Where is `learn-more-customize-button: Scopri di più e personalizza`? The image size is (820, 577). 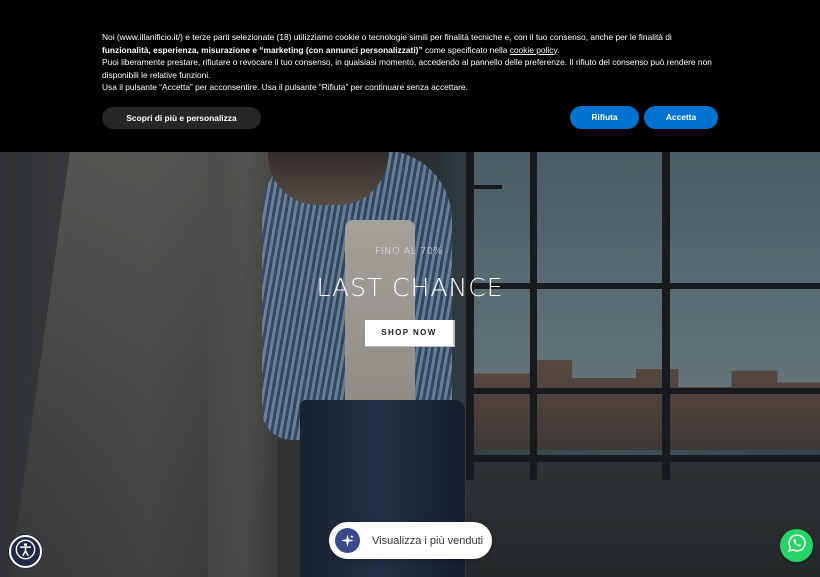 learn-more-customize-button: Scopri di più e personalizza is located at coordinates (181, 118).